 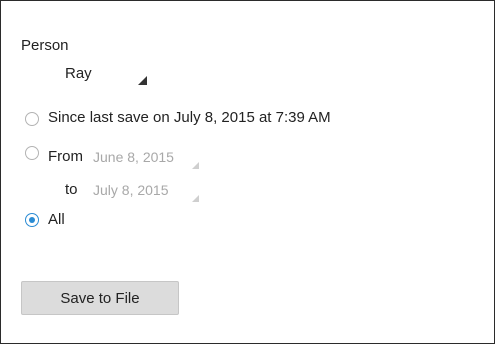 What do you see at coordinates (131, 190) in the screenshot?
I see `to-date-value: July 8, 2015` at bounding box center [131, 190].